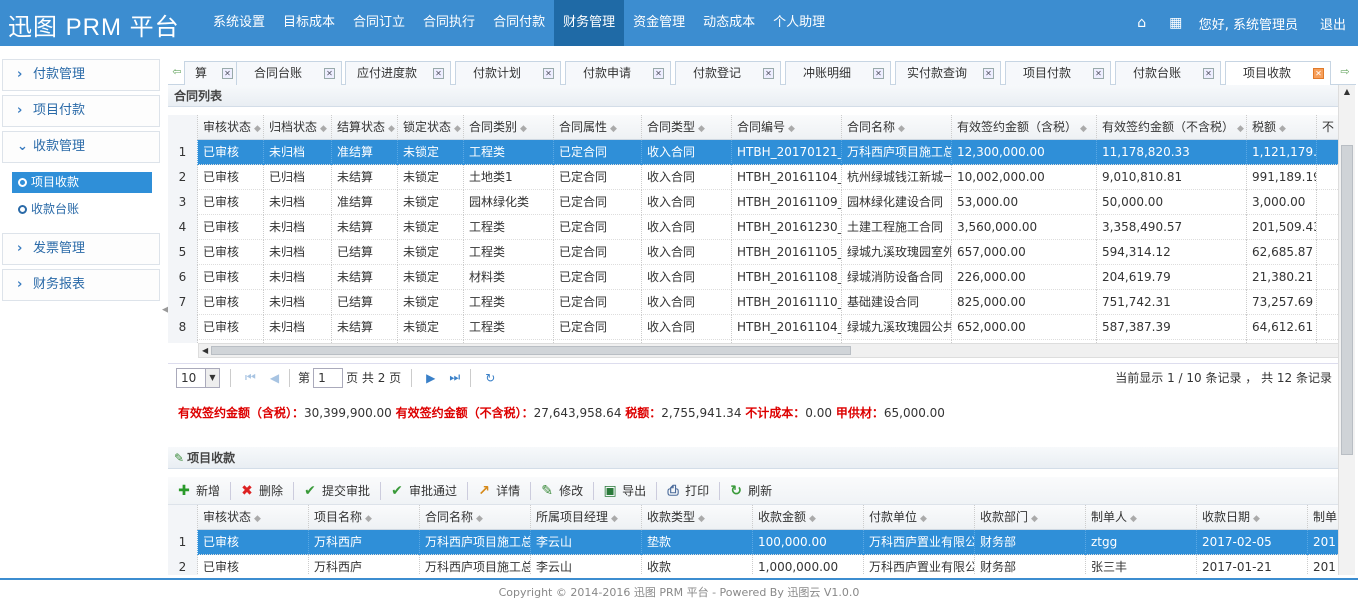  Describe the element at coordinates (261, 490) in the screenshot. I see `delete-button: ✖ 删除` at that location.